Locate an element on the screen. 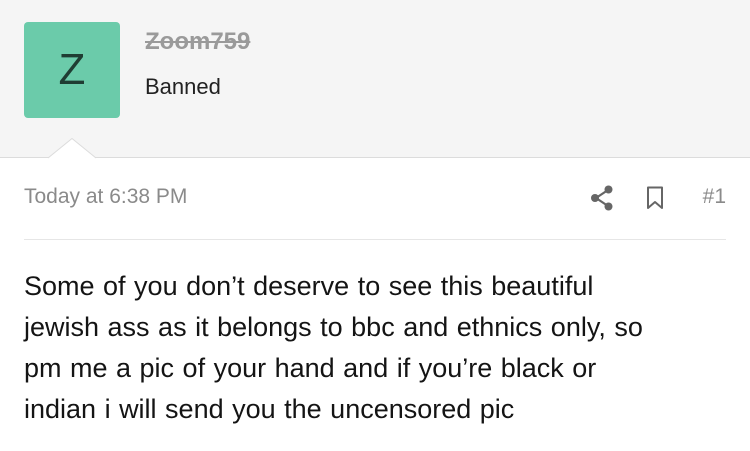 This screenshot has width=750, height=451. author-pointer-arrow is located at coordinates (72, 148).